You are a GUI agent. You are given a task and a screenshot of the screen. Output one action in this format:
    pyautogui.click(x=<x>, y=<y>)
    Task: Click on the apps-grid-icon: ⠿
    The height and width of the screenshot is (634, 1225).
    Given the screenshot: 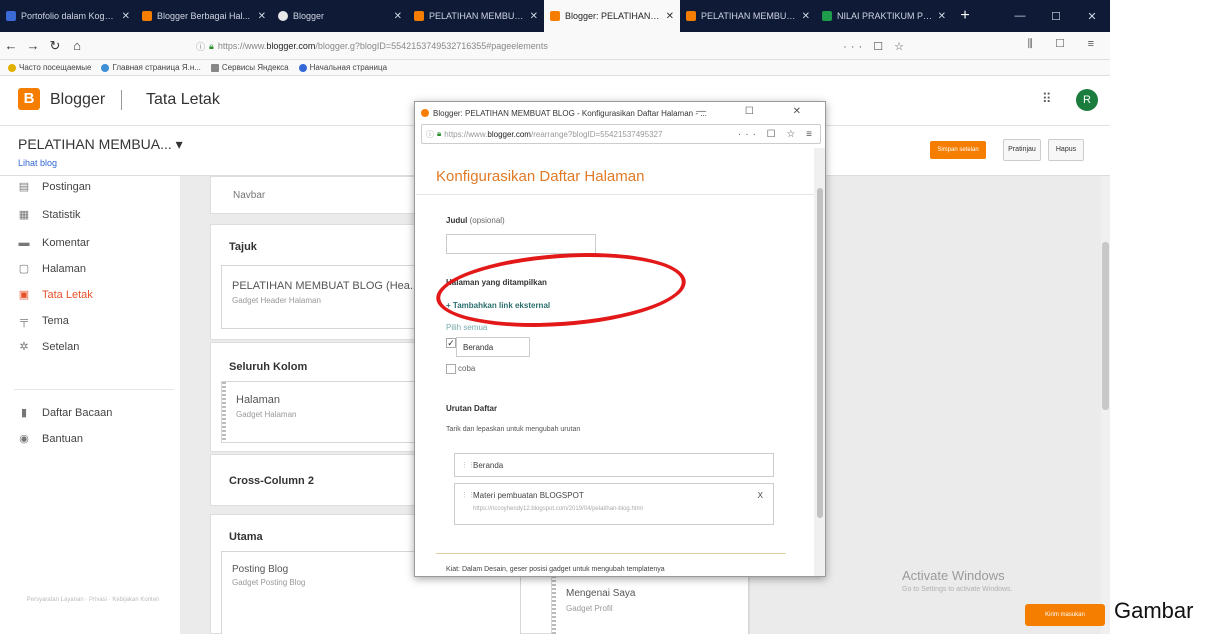 What is the action you would take?
    pyautogui.click(x=1047, y=99)
    